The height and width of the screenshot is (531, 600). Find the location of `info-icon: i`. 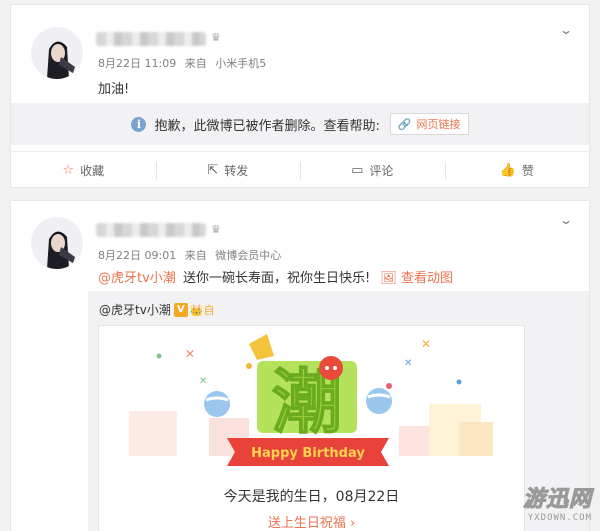

info-icon: i is located at coordinates (139, 124).